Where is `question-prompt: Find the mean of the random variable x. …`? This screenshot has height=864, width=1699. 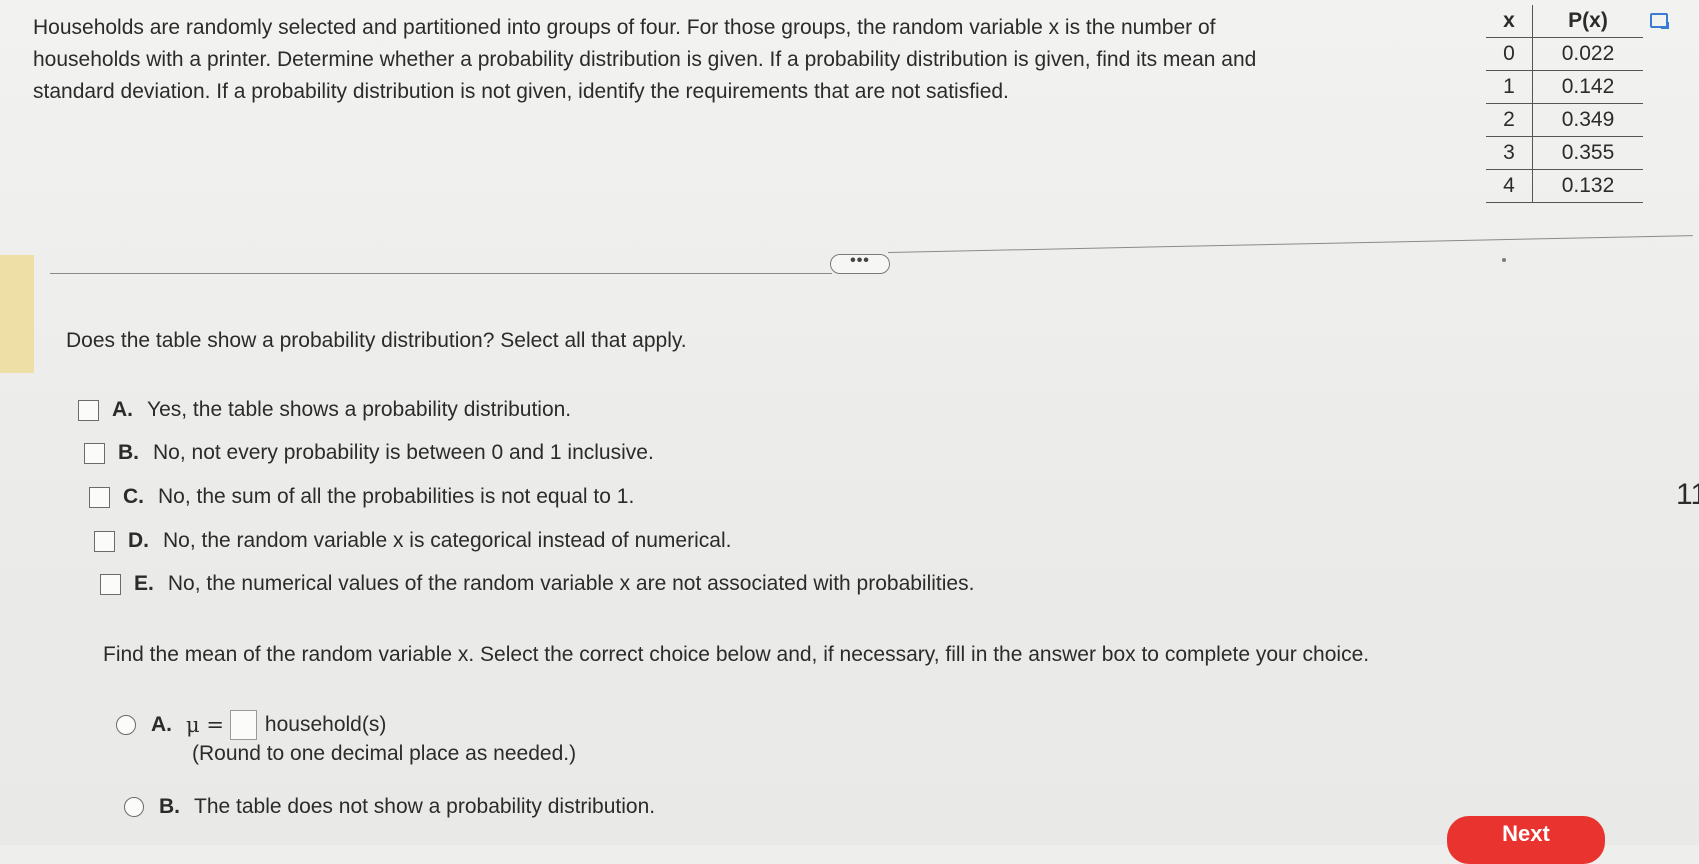
question-prompt: Find the mean of the random variable x. … is located at coordinates (736, 654).